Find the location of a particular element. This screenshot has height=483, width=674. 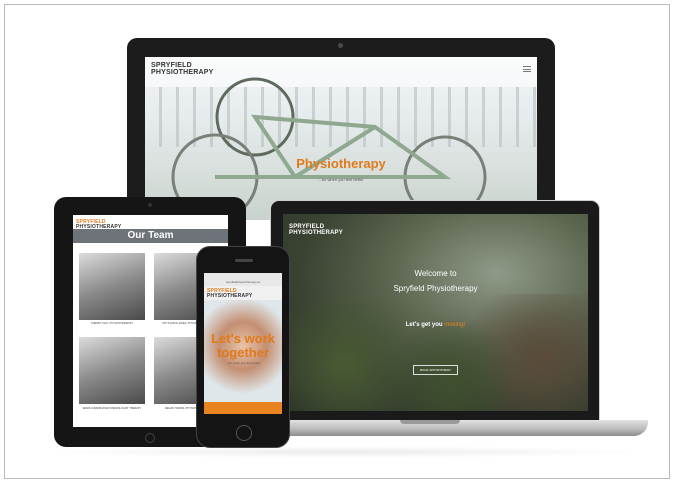

tagline-accent: moving! is located at coordinates (455, 325).